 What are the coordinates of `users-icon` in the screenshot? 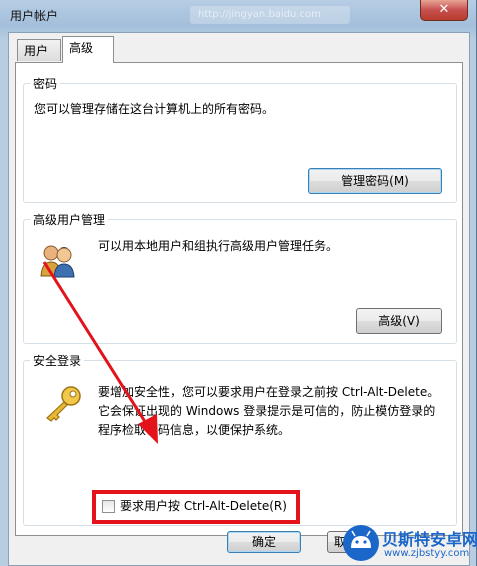 It's located at (57, 261).